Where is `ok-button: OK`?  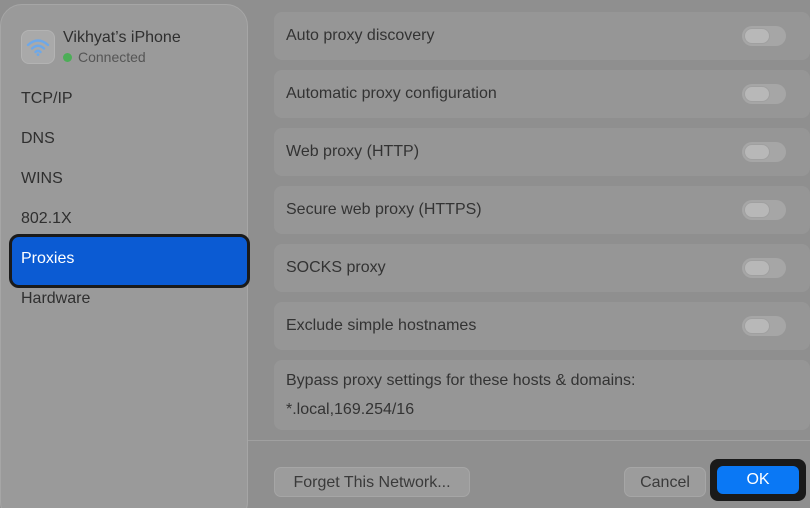 ok-button: OK is located at coordinates (758, 480).